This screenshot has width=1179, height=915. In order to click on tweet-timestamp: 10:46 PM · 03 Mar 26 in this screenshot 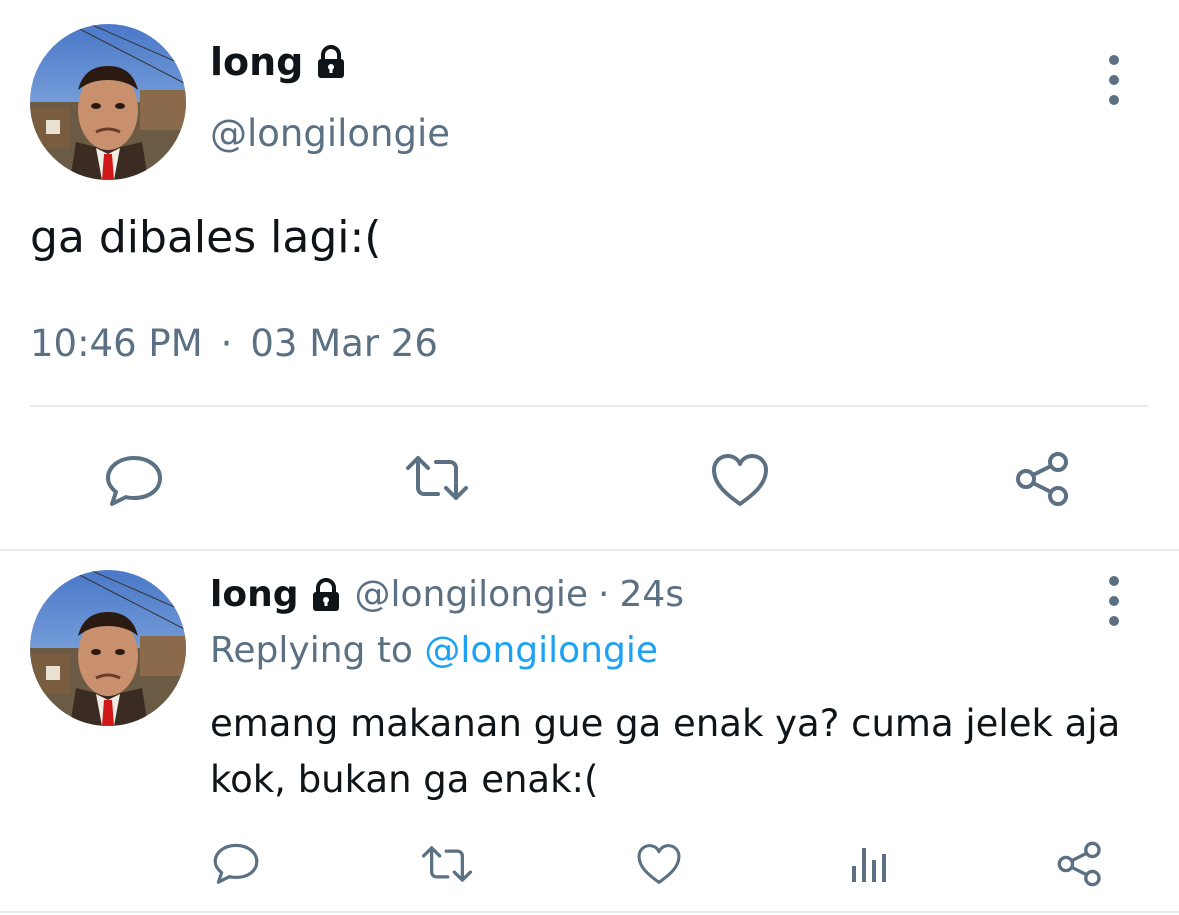, I will do `click(234, 343)`.